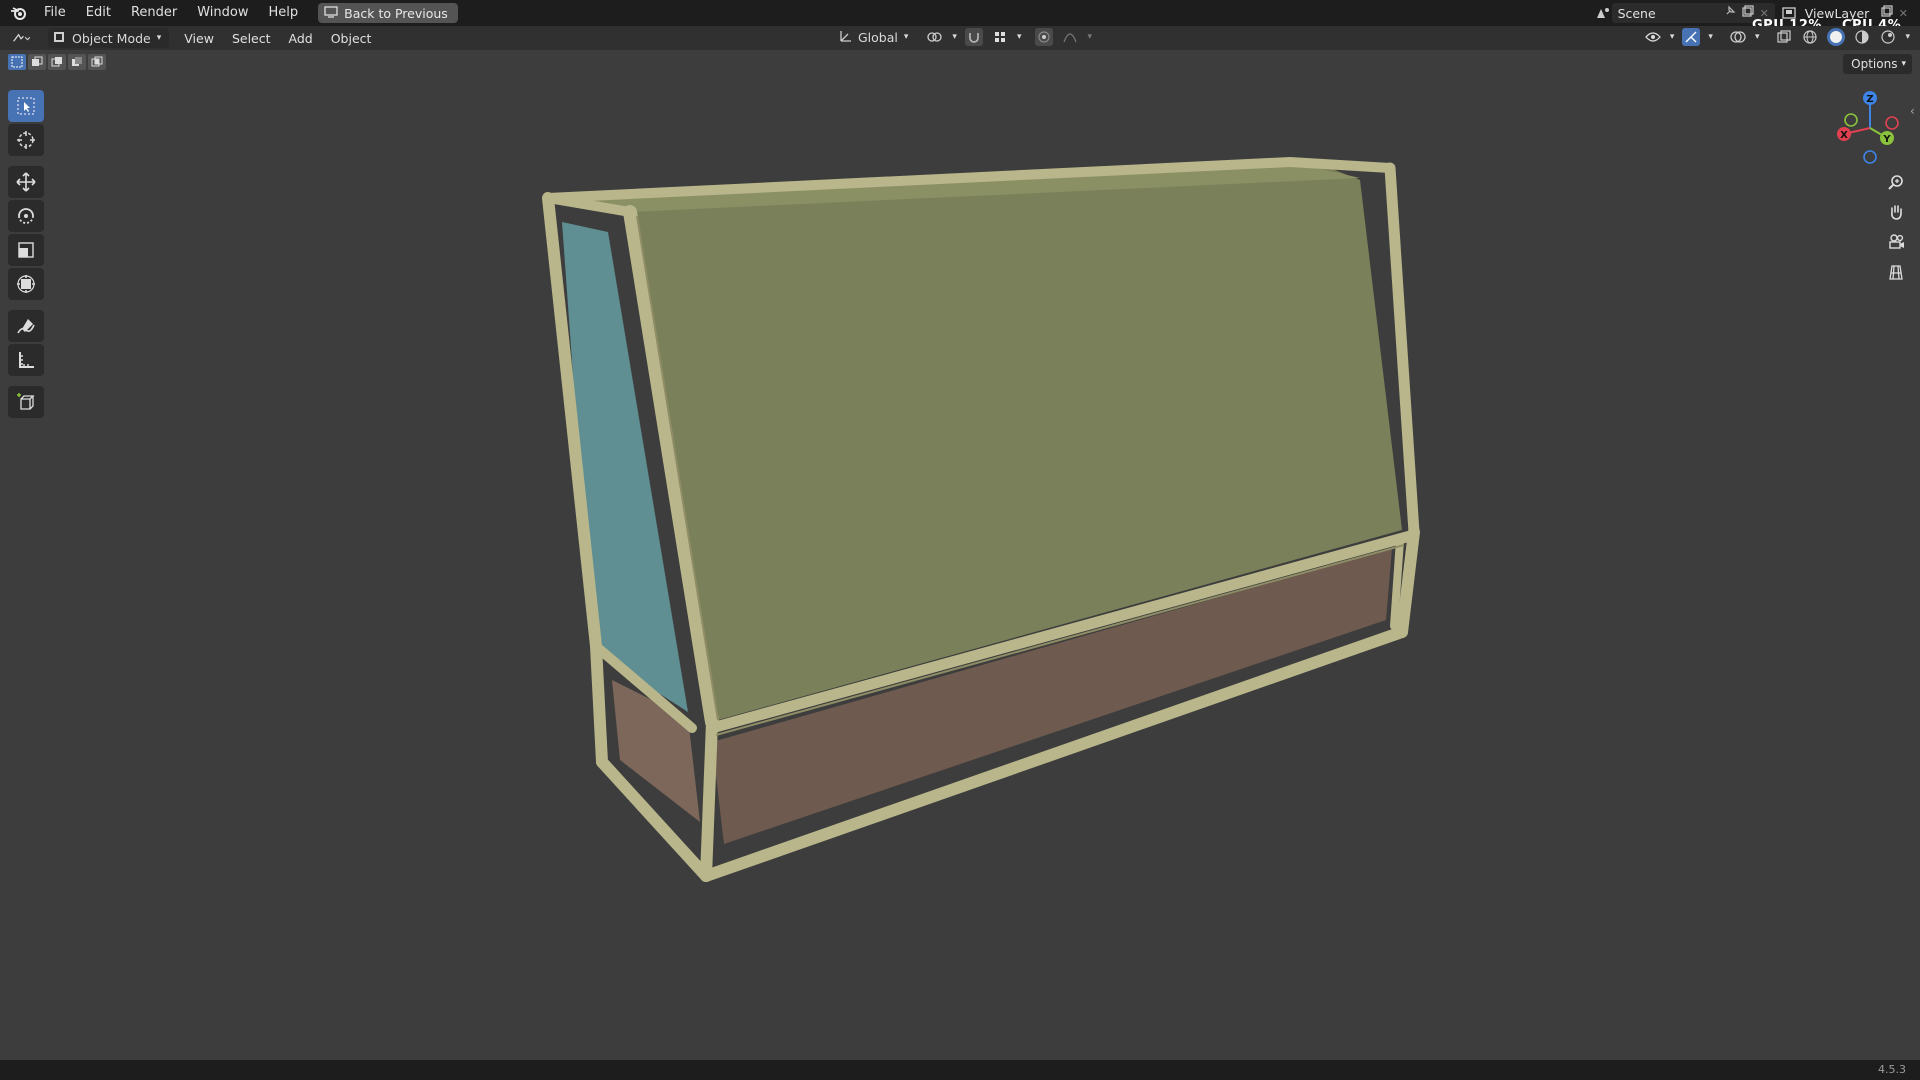 This screenshot has height=1080, width=1920. I want to click on pin-icon, so click(1730, 13).